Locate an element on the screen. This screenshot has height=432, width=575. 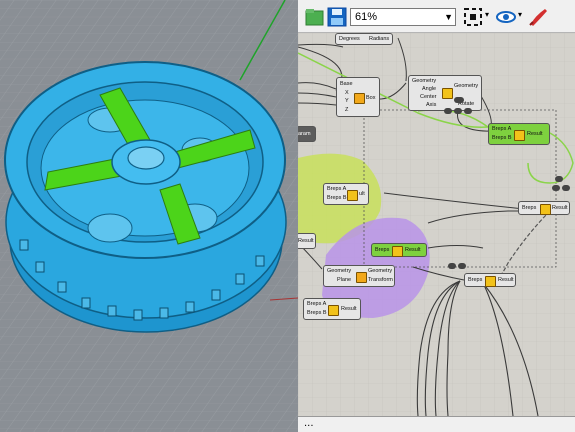
result-left-label: Result is located at coordinates (306, 241).